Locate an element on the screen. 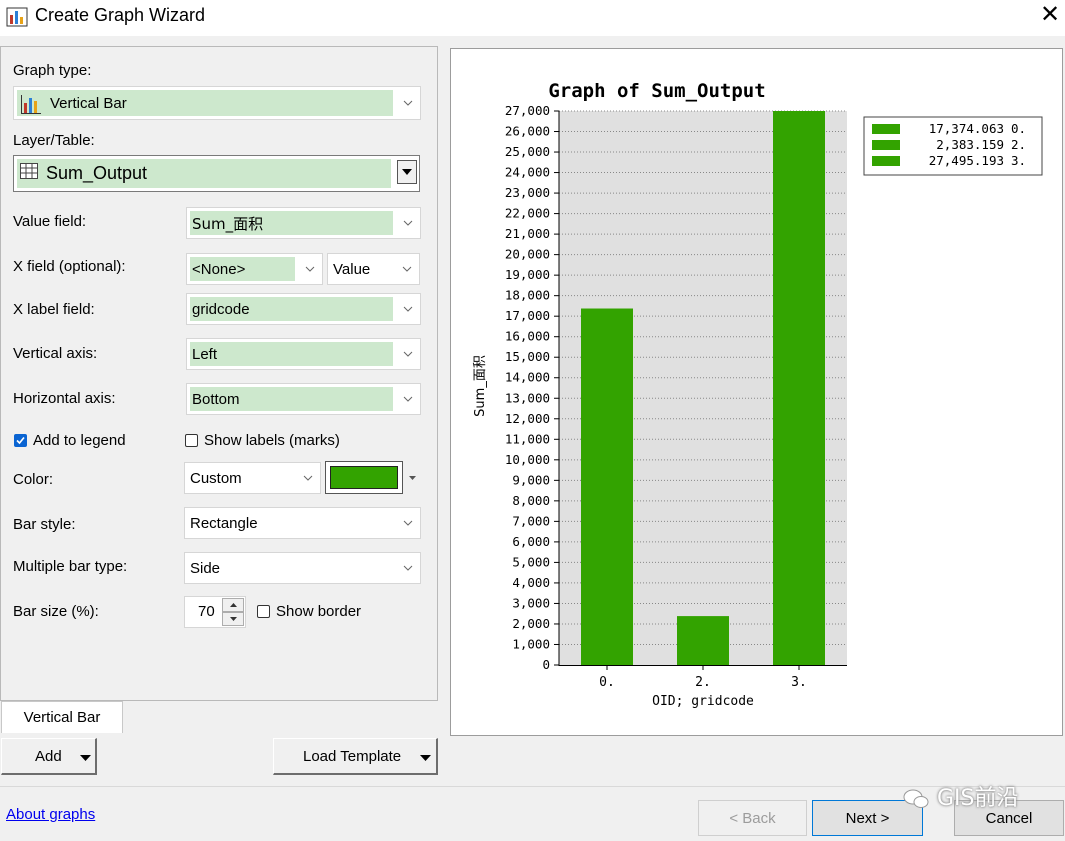 The image size is (1065, 841). y-tick-label: 21,000 is located at coordinates (527, 233).